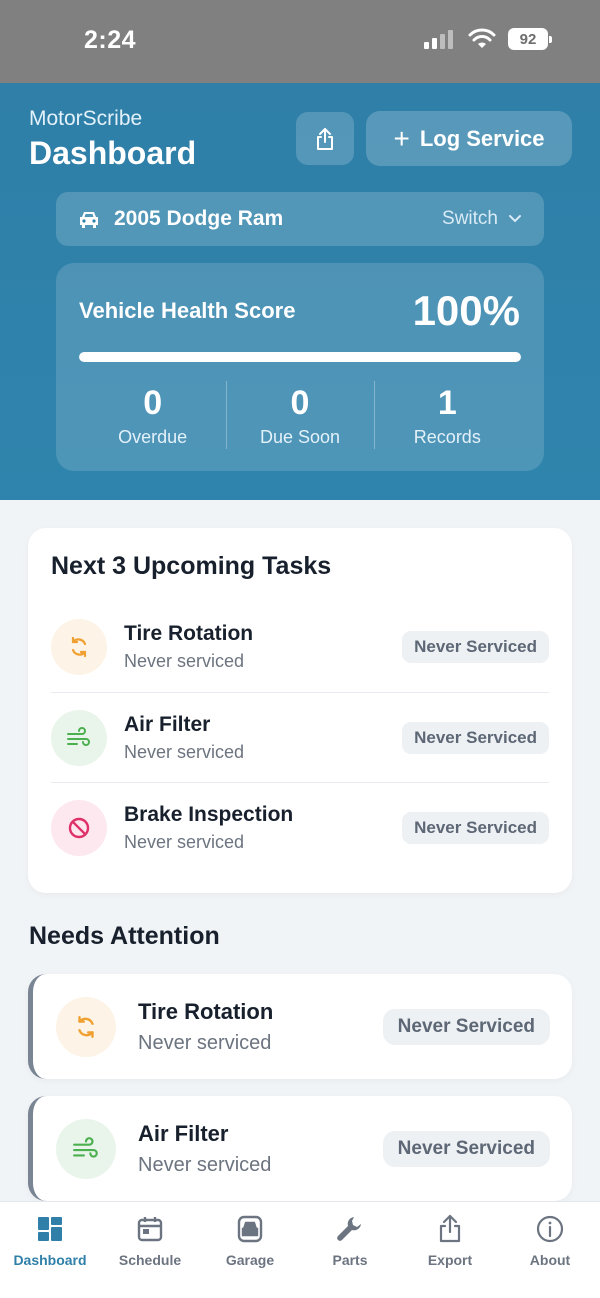 The image size is (600, 1298). I want to click on health-progress-bar, so click(300, 357).